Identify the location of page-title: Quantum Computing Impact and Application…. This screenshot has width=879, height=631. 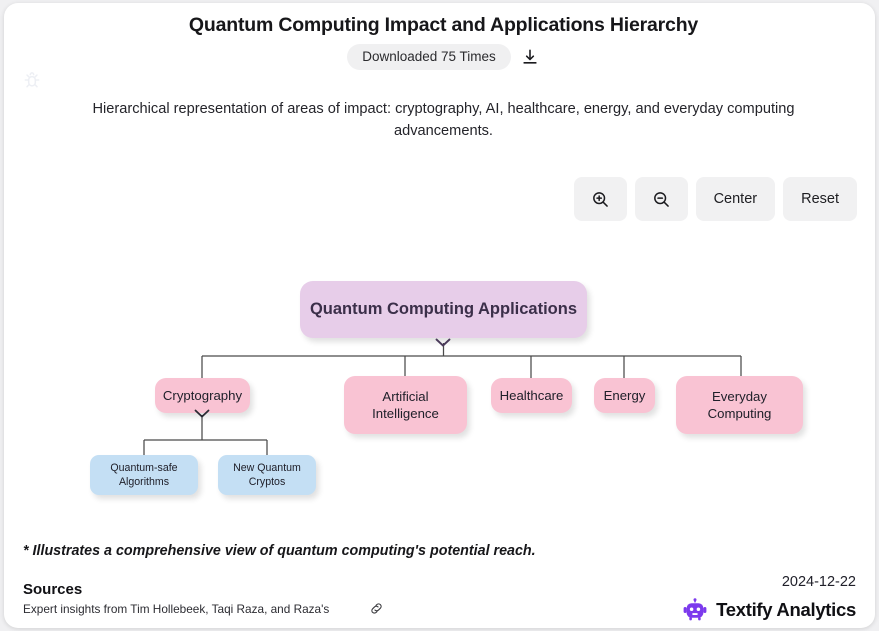
(443, 25).